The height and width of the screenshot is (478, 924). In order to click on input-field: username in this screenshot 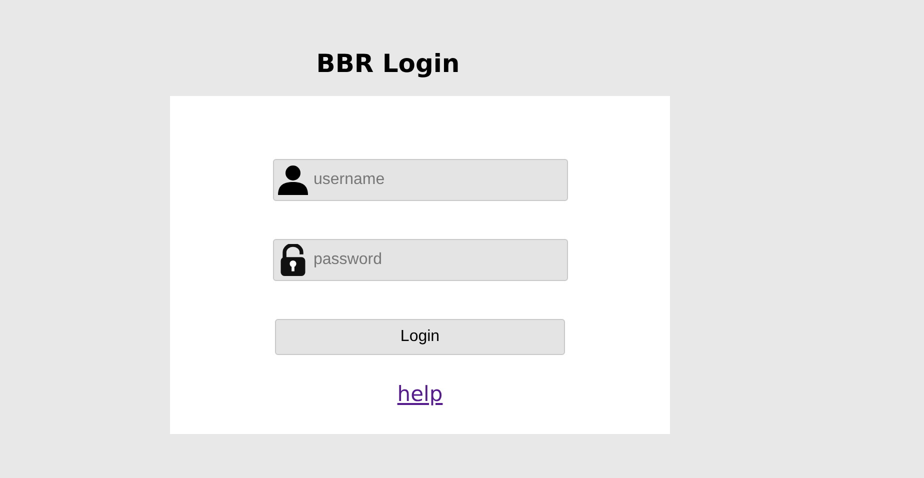, I will do `click(420, 180)`.